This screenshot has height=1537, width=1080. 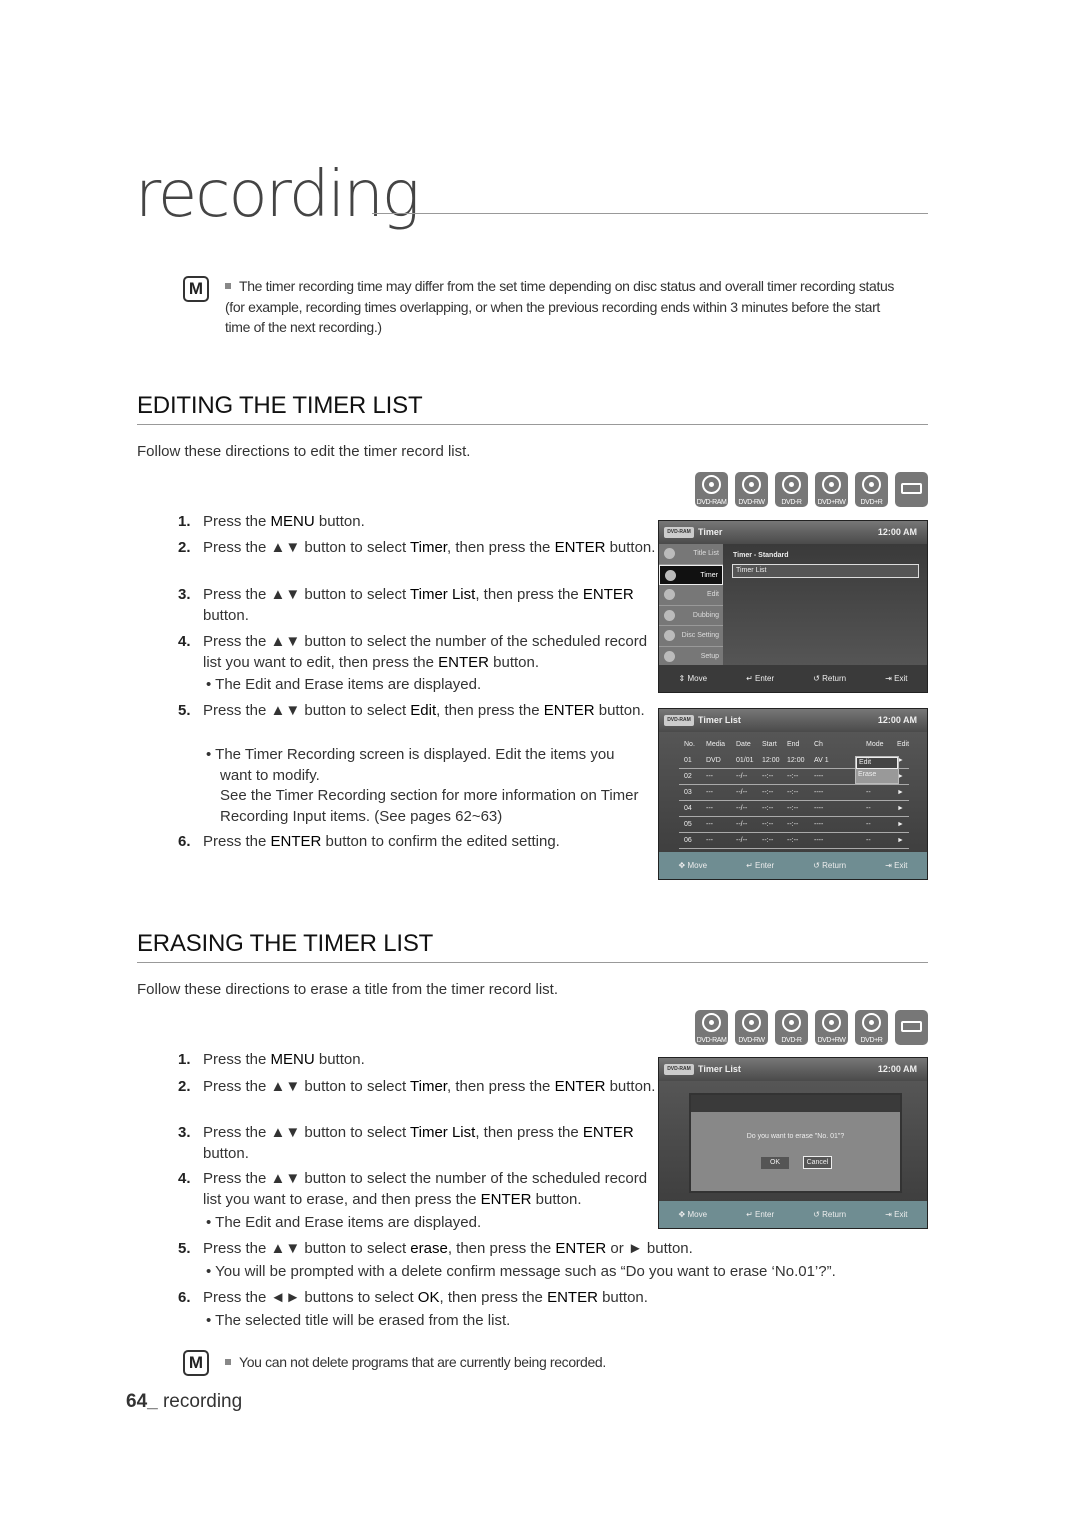 I want to click on screen-footer: ⇕ Move ↵ Enter ↺ Return ⇥ Exit, so click(x=793, y=678).